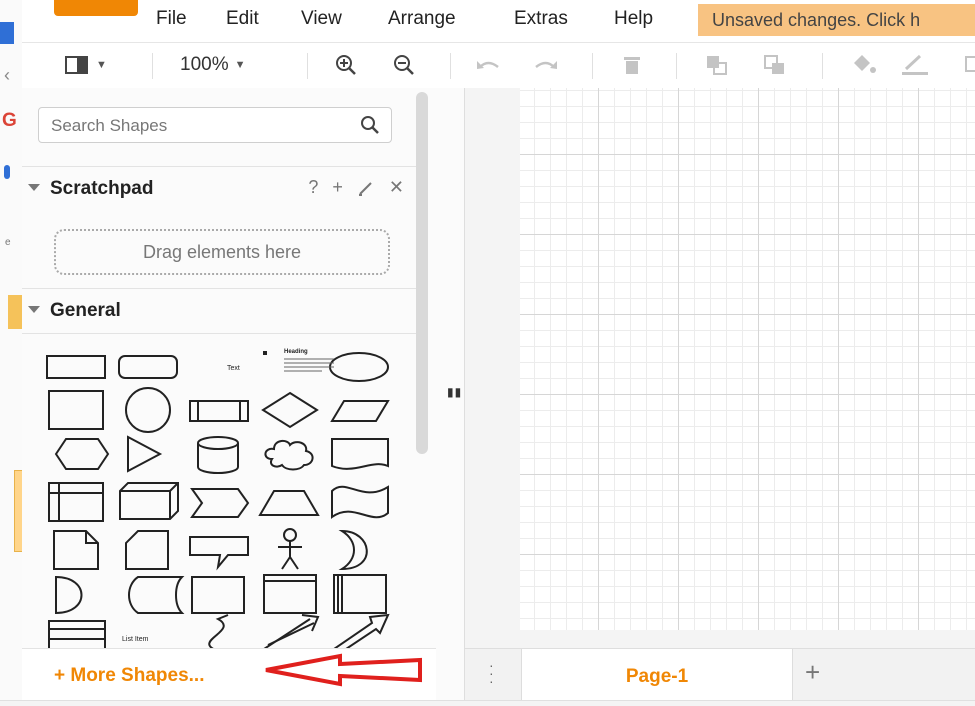 Image resolution: width=975 pixels, height=706 pixels. What do you see at coordinates (9, 121) in the screenshot?
I see `google-icon: G` at bounding box center [9, 121].